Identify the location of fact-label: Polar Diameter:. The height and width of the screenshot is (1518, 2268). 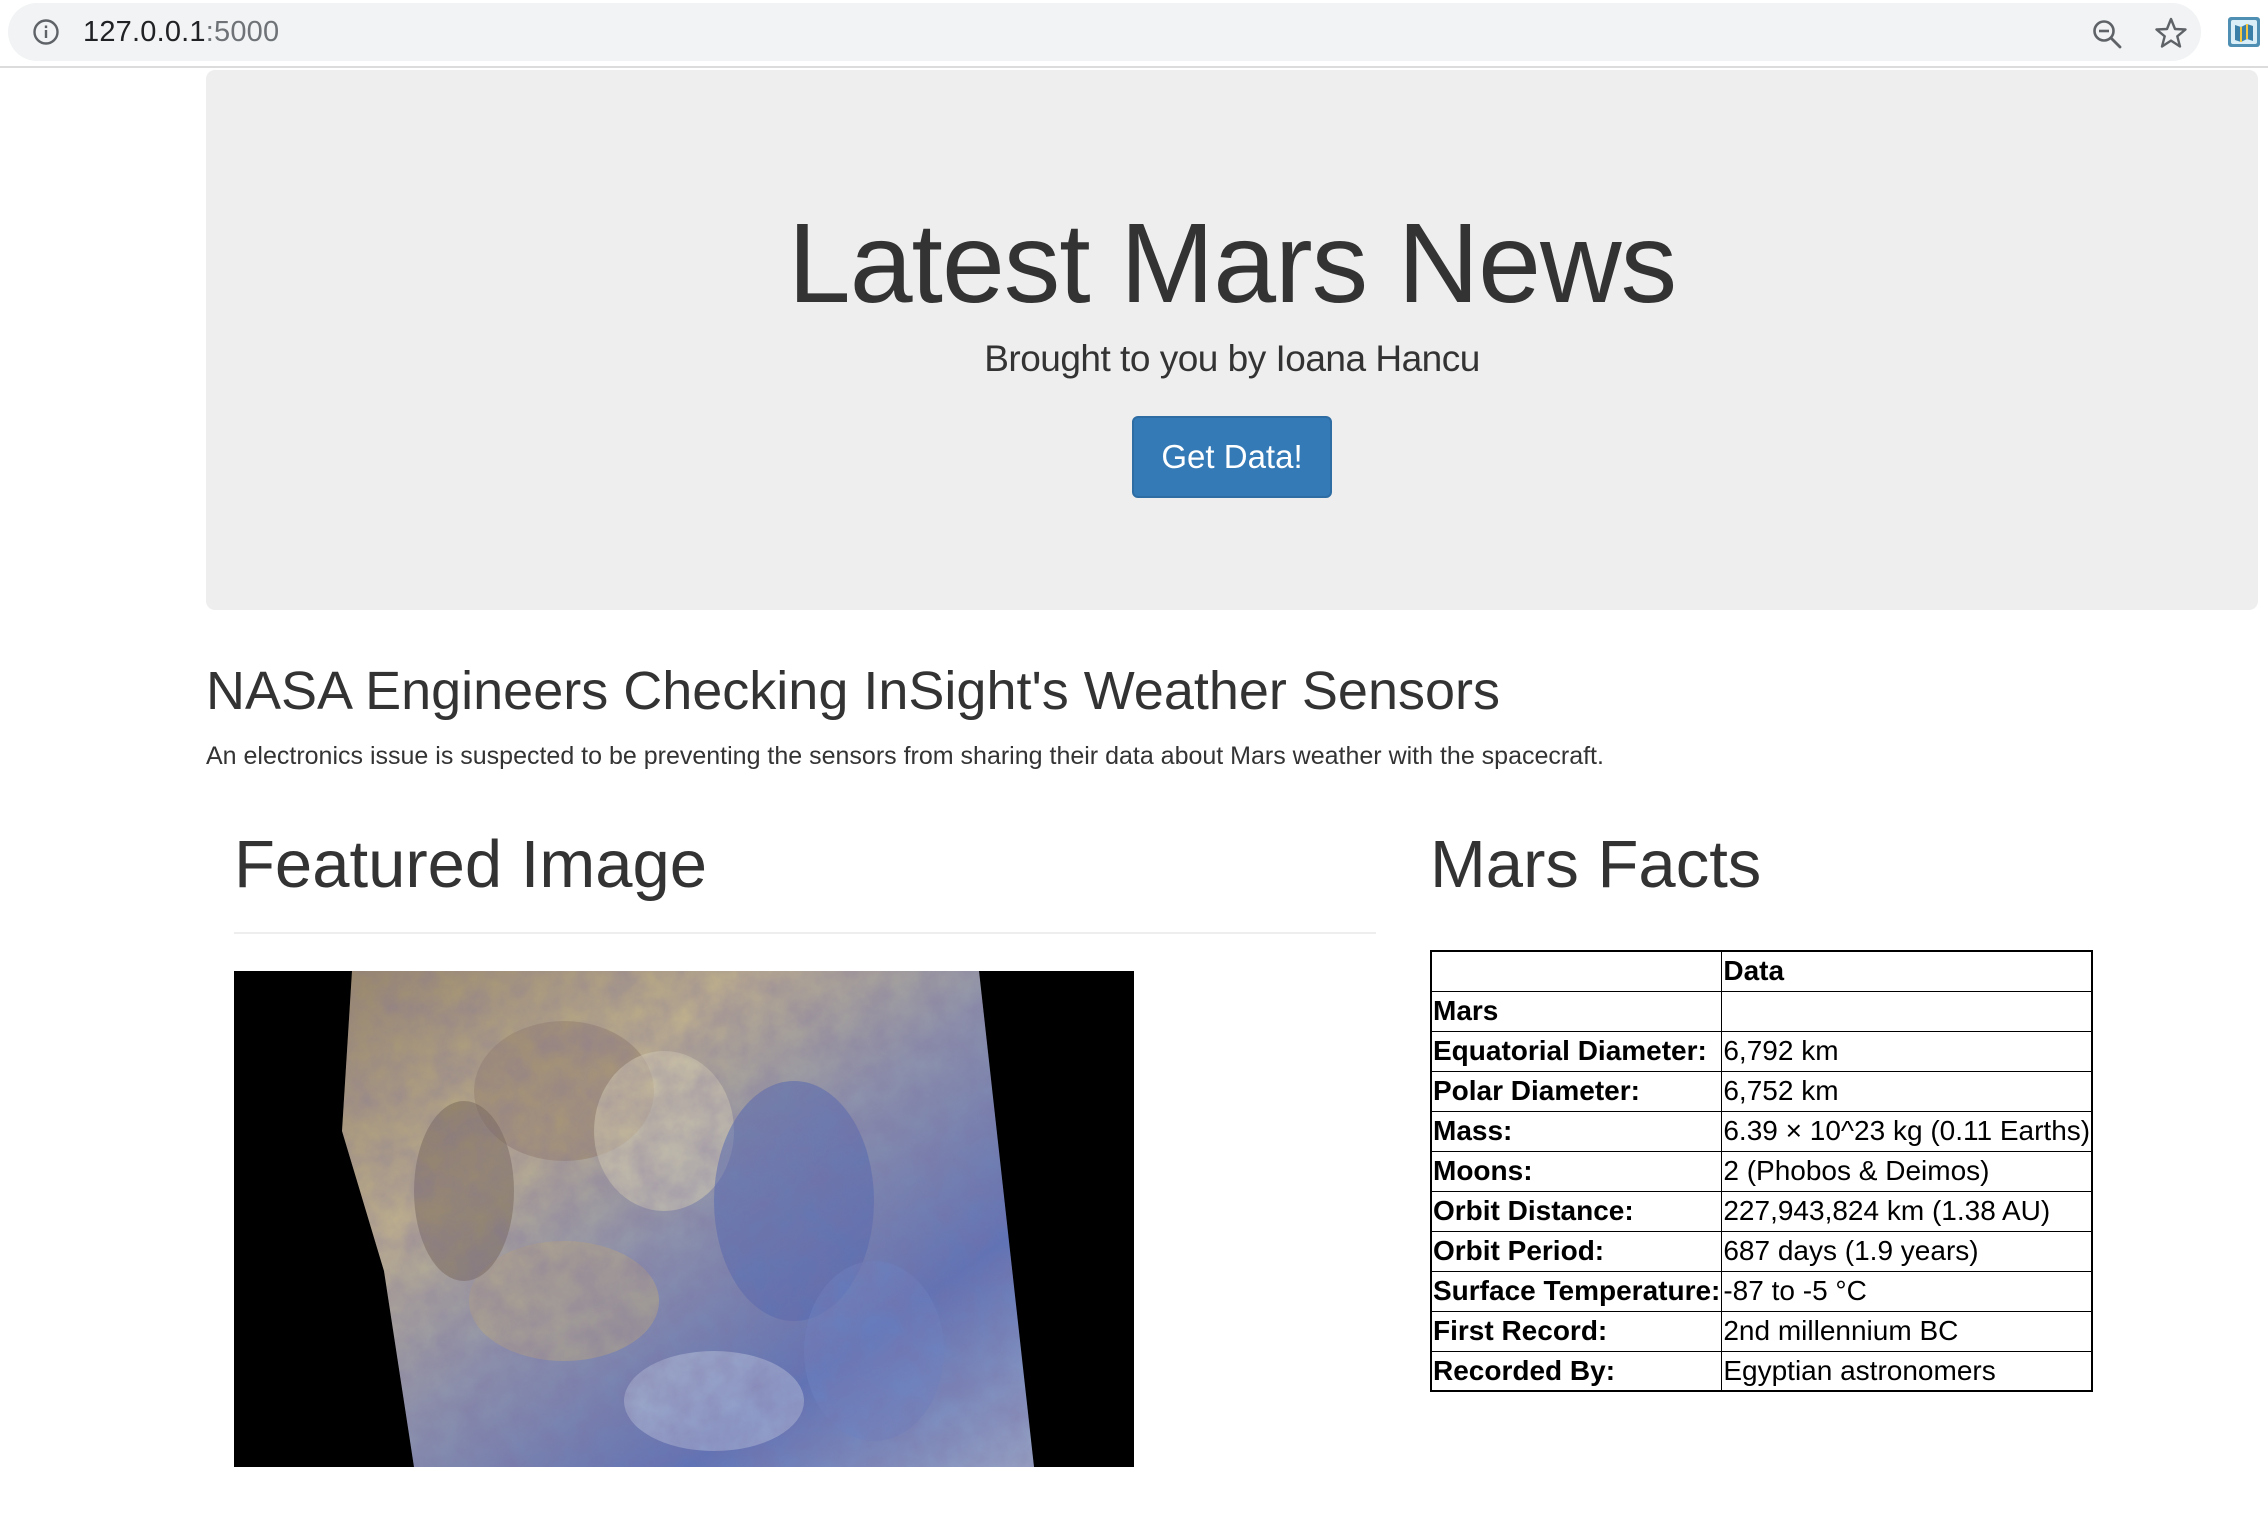
(1576, 1091).